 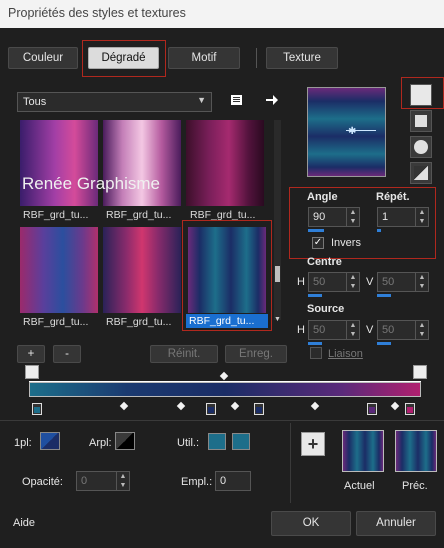 What do you see at coordinates (204, 58) in the screenshot?
I see `tab-motif: Motif` at bounding box center [204, 58].